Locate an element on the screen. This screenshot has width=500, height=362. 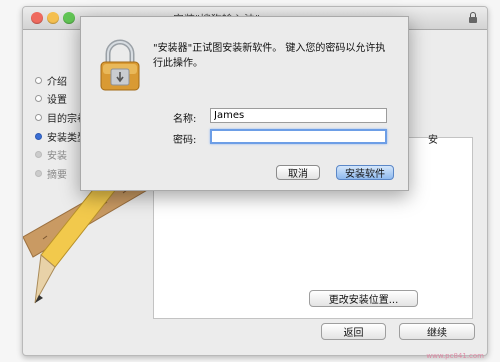
back-button: 返回 is located at coordinates (353, 331).